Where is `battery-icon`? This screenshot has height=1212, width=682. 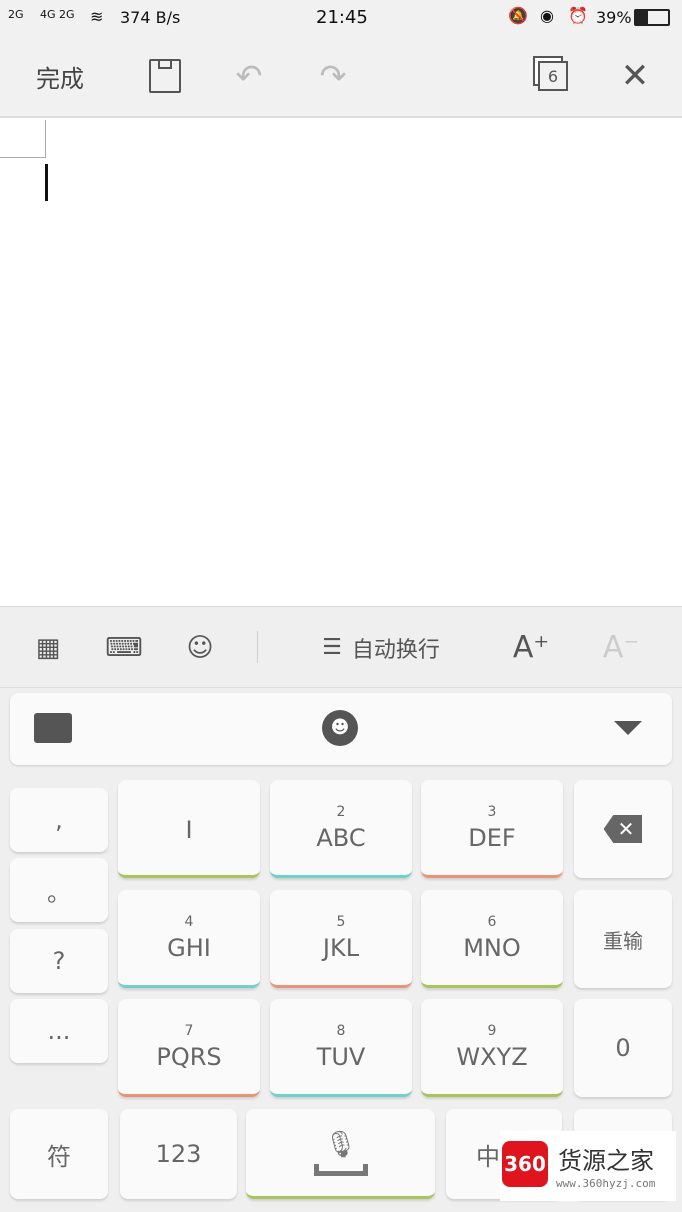
battery-icon is located at coordinates (652, 17).